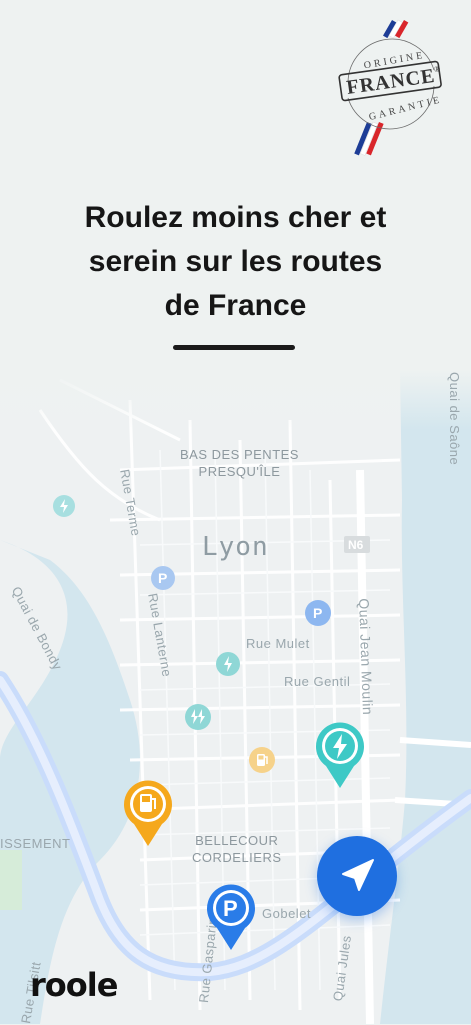 This screenshot has width=471, height=1025. Describe the element at coordinates (74, 985) in the screenshot. I see `roole-logo: roole` at that location.